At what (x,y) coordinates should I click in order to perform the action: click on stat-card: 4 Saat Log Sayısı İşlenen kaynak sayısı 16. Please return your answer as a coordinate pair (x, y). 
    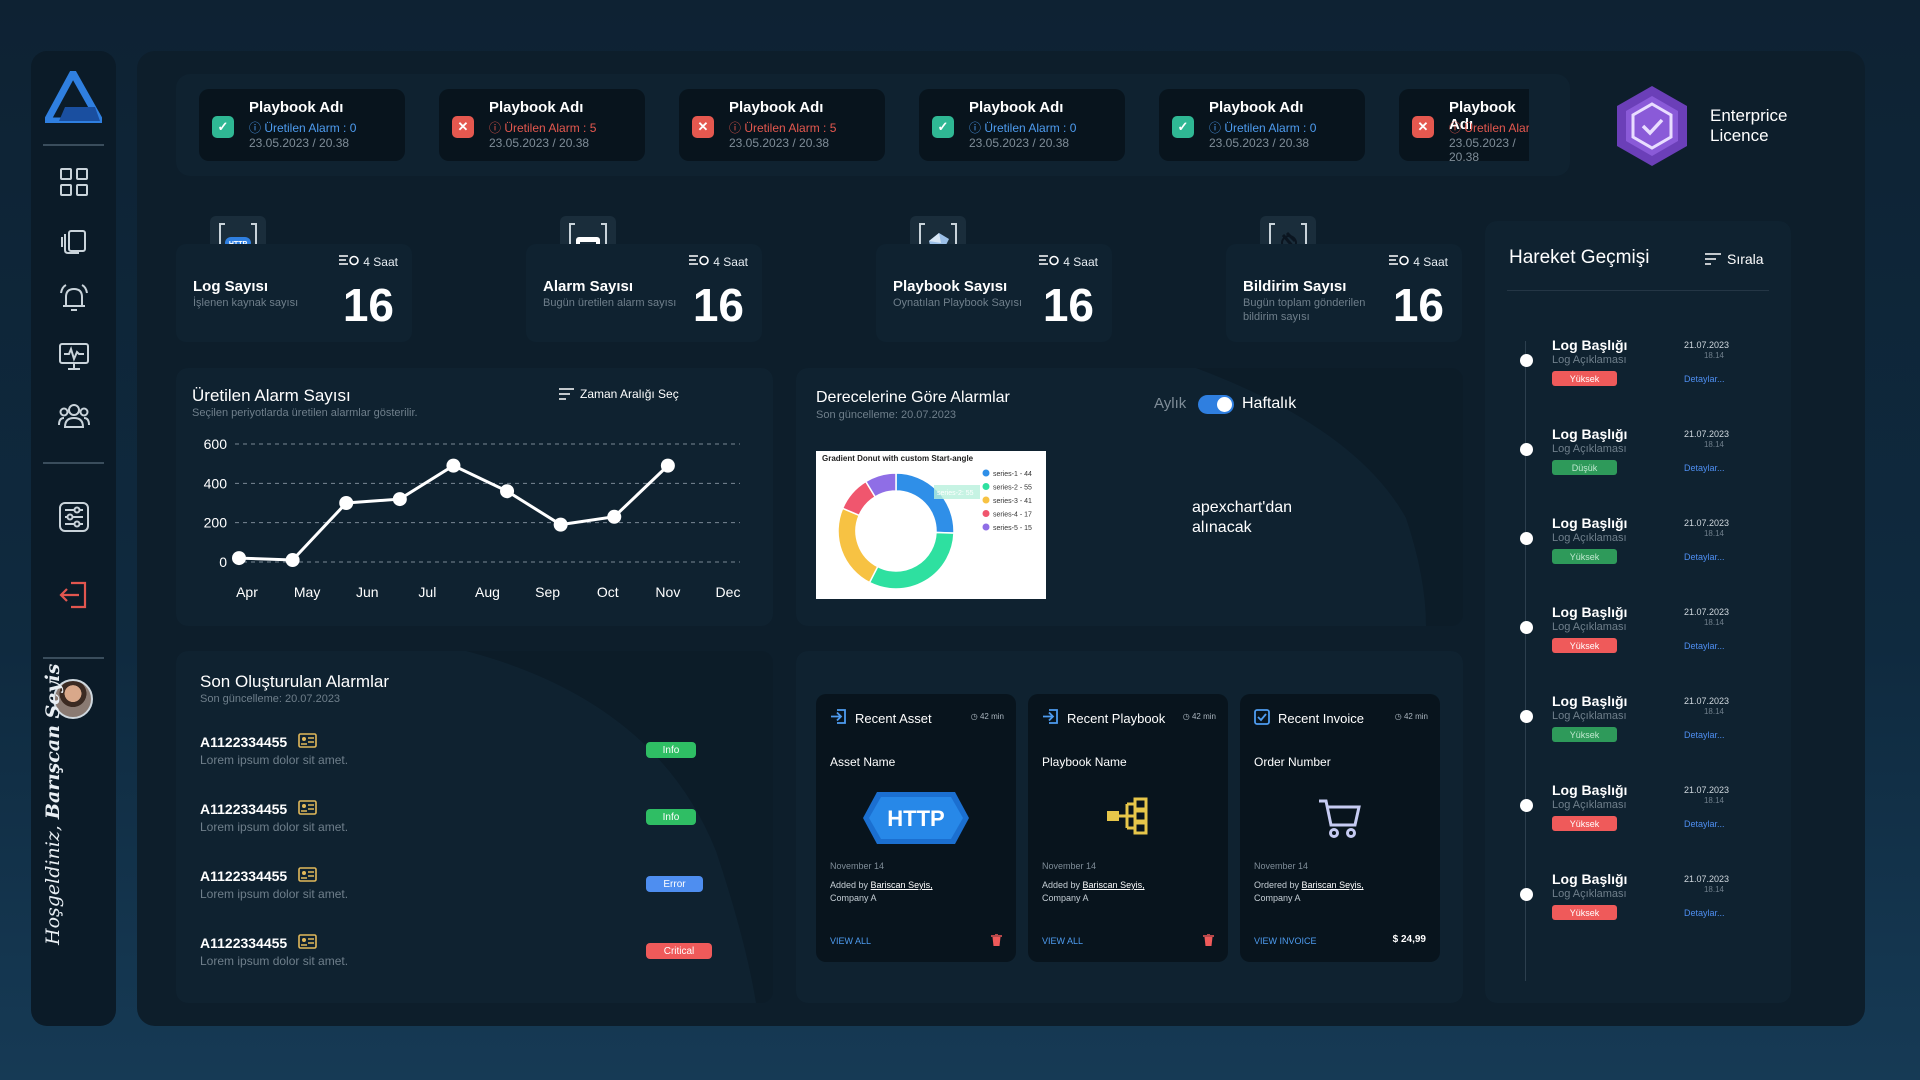
    Looking at the image, I should click on (294, 293).